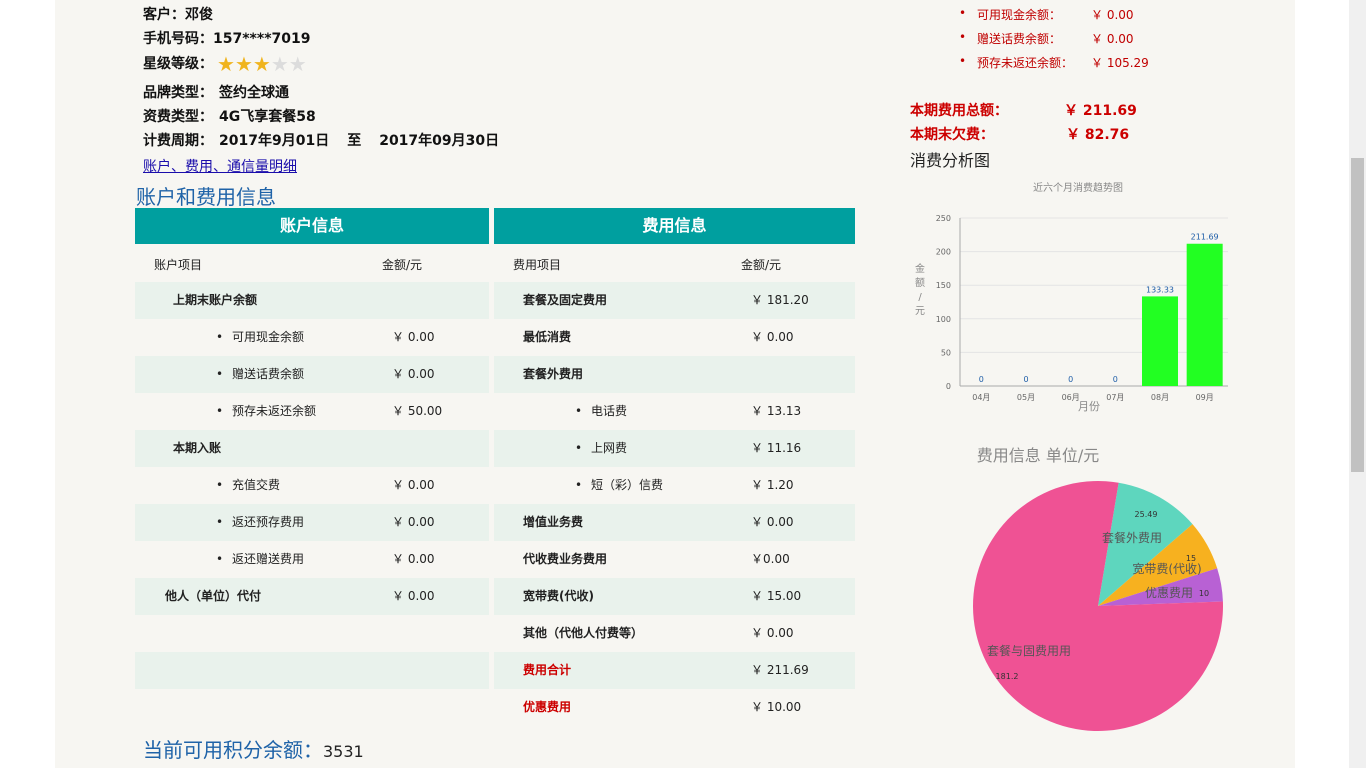 The image size is (1366, 768). What do you see at coordinates (1205, 397) in the screenshot?
I see `x-tick-label: 09月` at bounding box center [1205, 397].